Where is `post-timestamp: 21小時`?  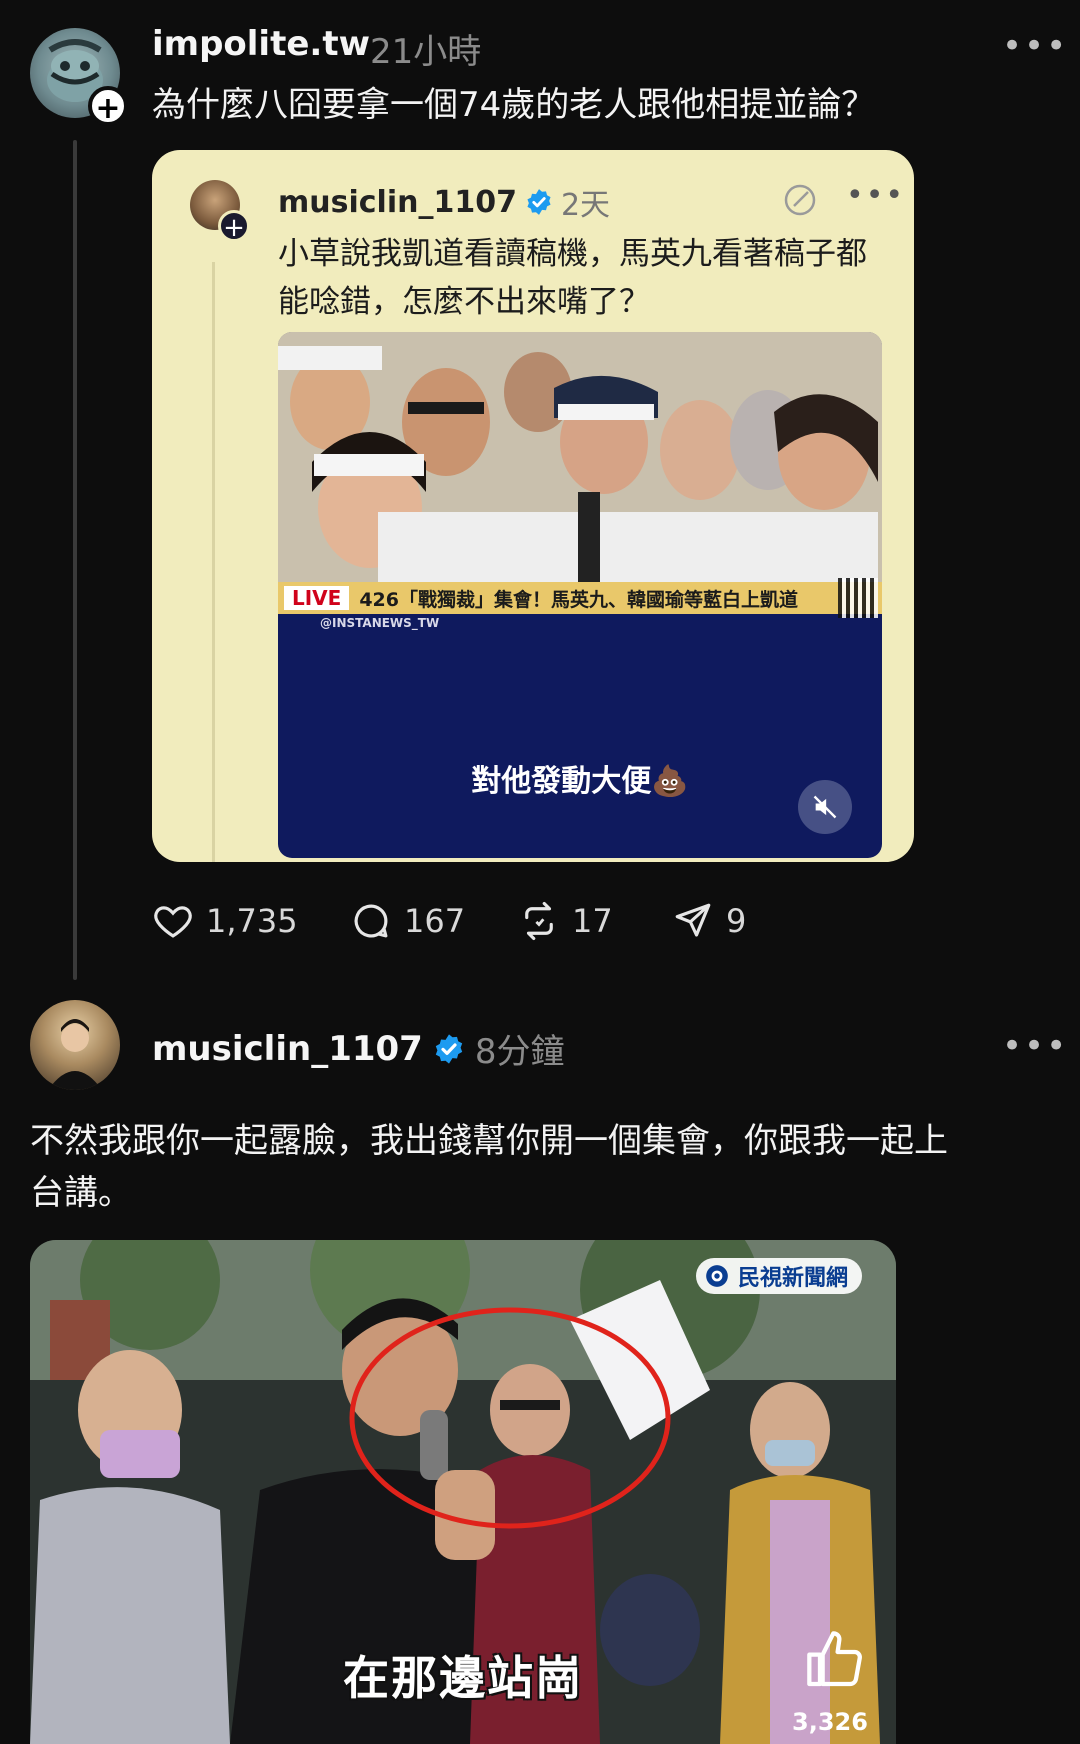
post-timestamp: 21小時 is located at coordinates (426, 52).